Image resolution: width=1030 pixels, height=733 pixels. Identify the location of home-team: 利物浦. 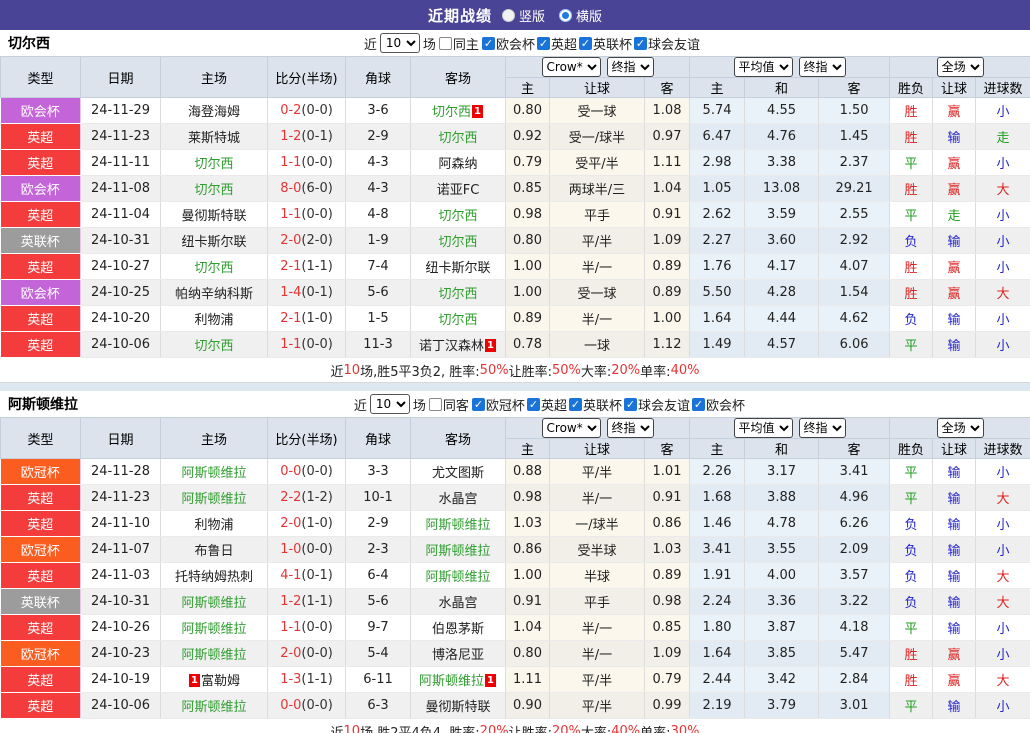
(214, 523).